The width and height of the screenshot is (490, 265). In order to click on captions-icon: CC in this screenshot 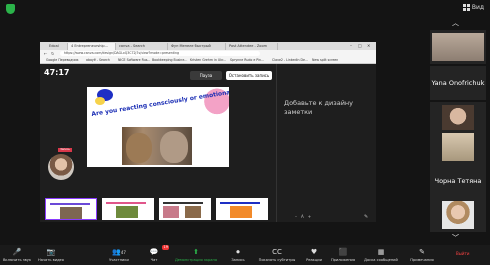, I will do `click(277, 252)`.